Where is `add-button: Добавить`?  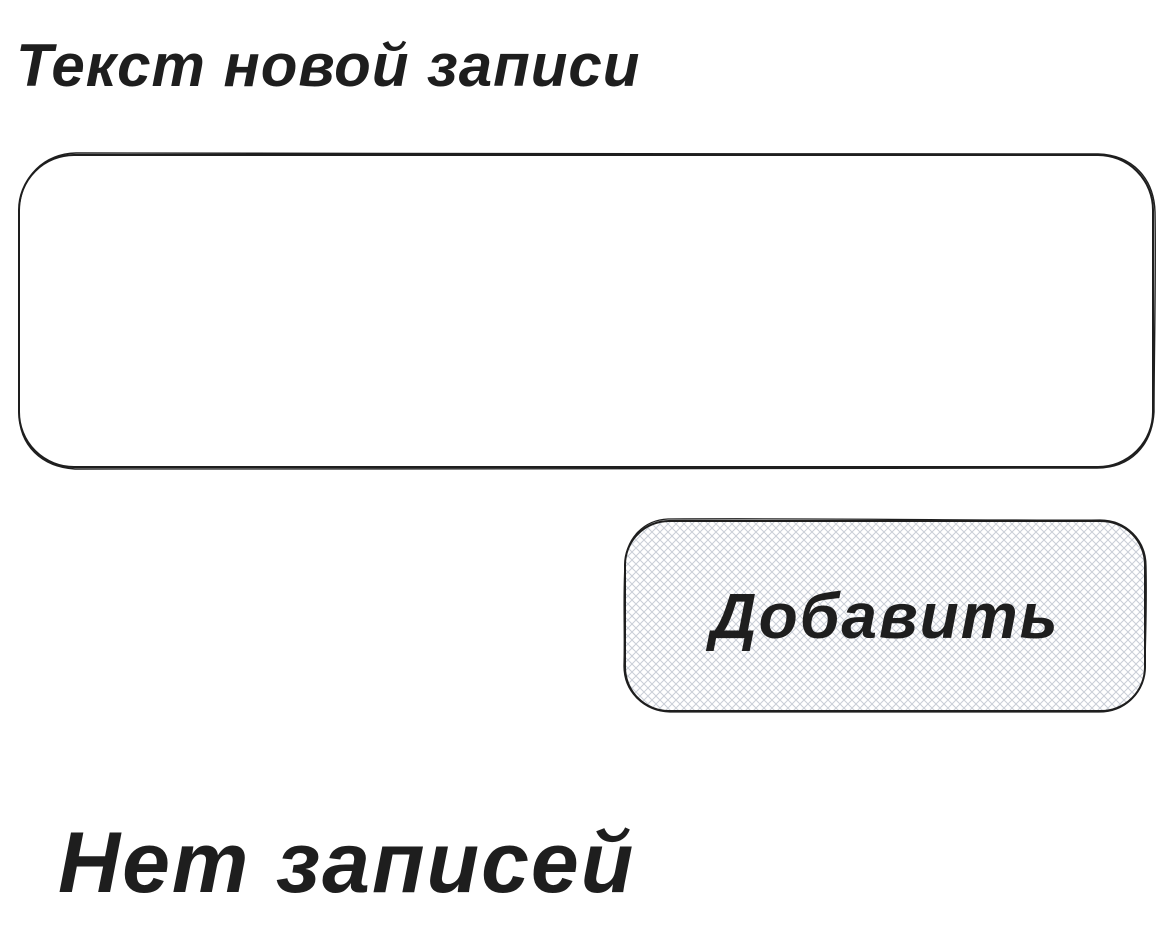 add-button: Добавить is located at coordinates (885, 616).